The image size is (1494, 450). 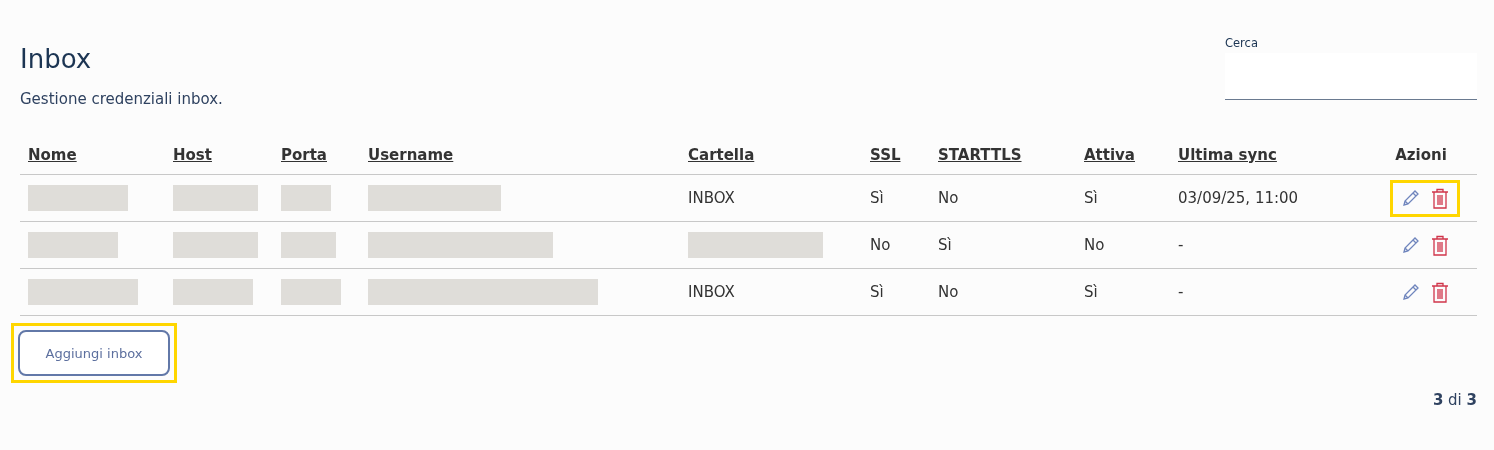 I want to click on add-inbox-button: Aggiungi inbox, so click(x=94, y=353).